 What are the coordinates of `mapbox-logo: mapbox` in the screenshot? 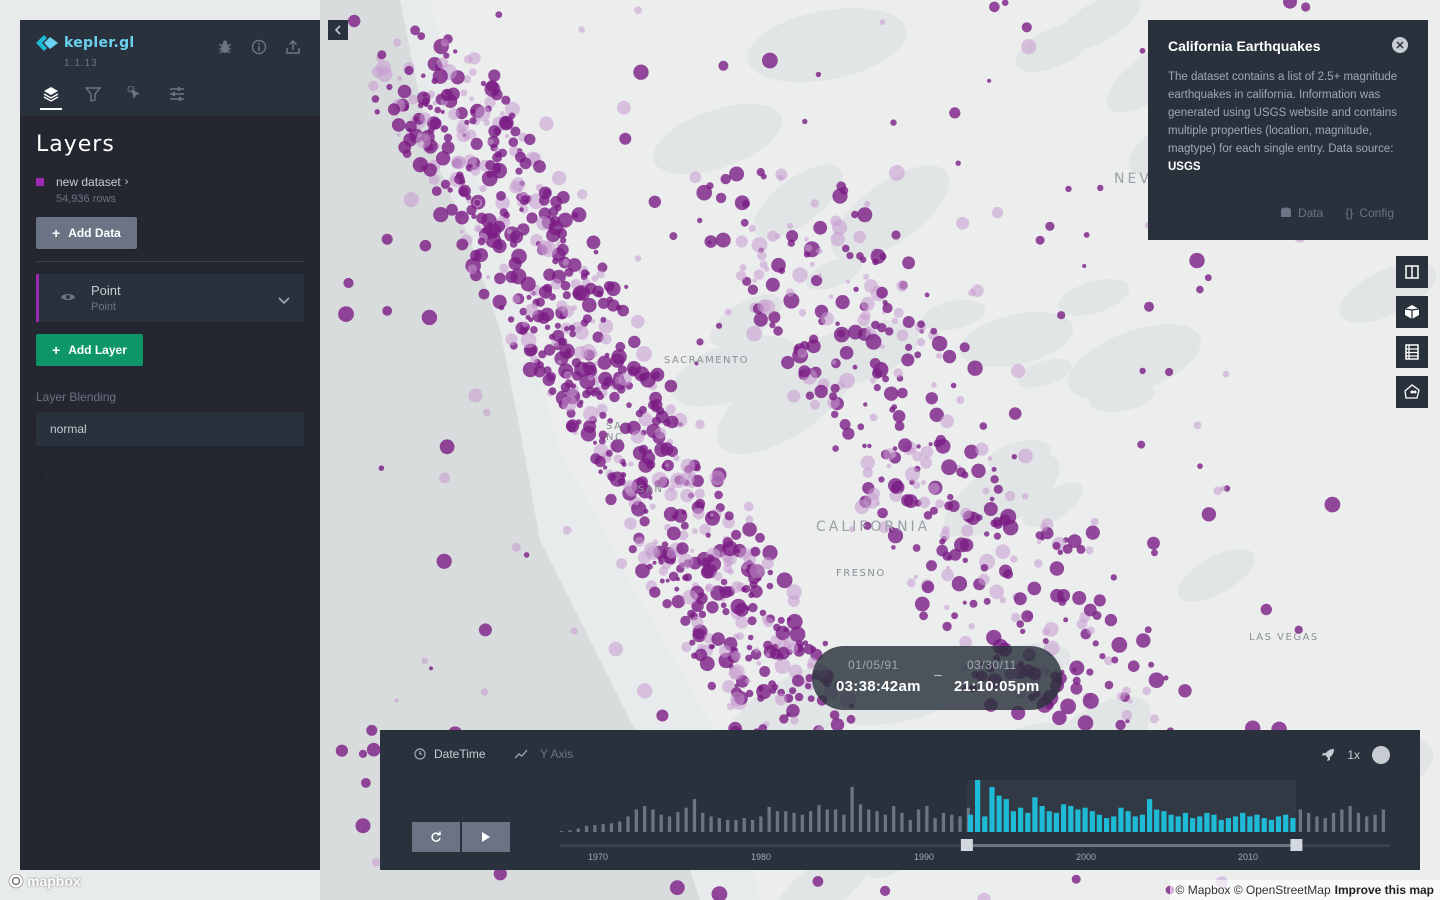 It's located at (44, 881).